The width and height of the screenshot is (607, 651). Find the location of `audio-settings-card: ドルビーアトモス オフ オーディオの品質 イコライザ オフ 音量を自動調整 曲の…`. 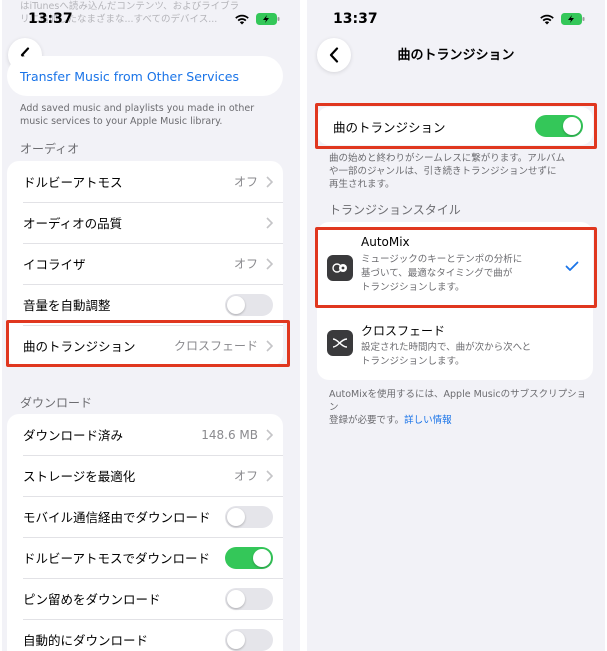

audio-settings-card: ドルビーアトモス オフ オーディオの品質 イコライザ オフ 音量を自動調整 曲の… is located at coordinates (145, 263).